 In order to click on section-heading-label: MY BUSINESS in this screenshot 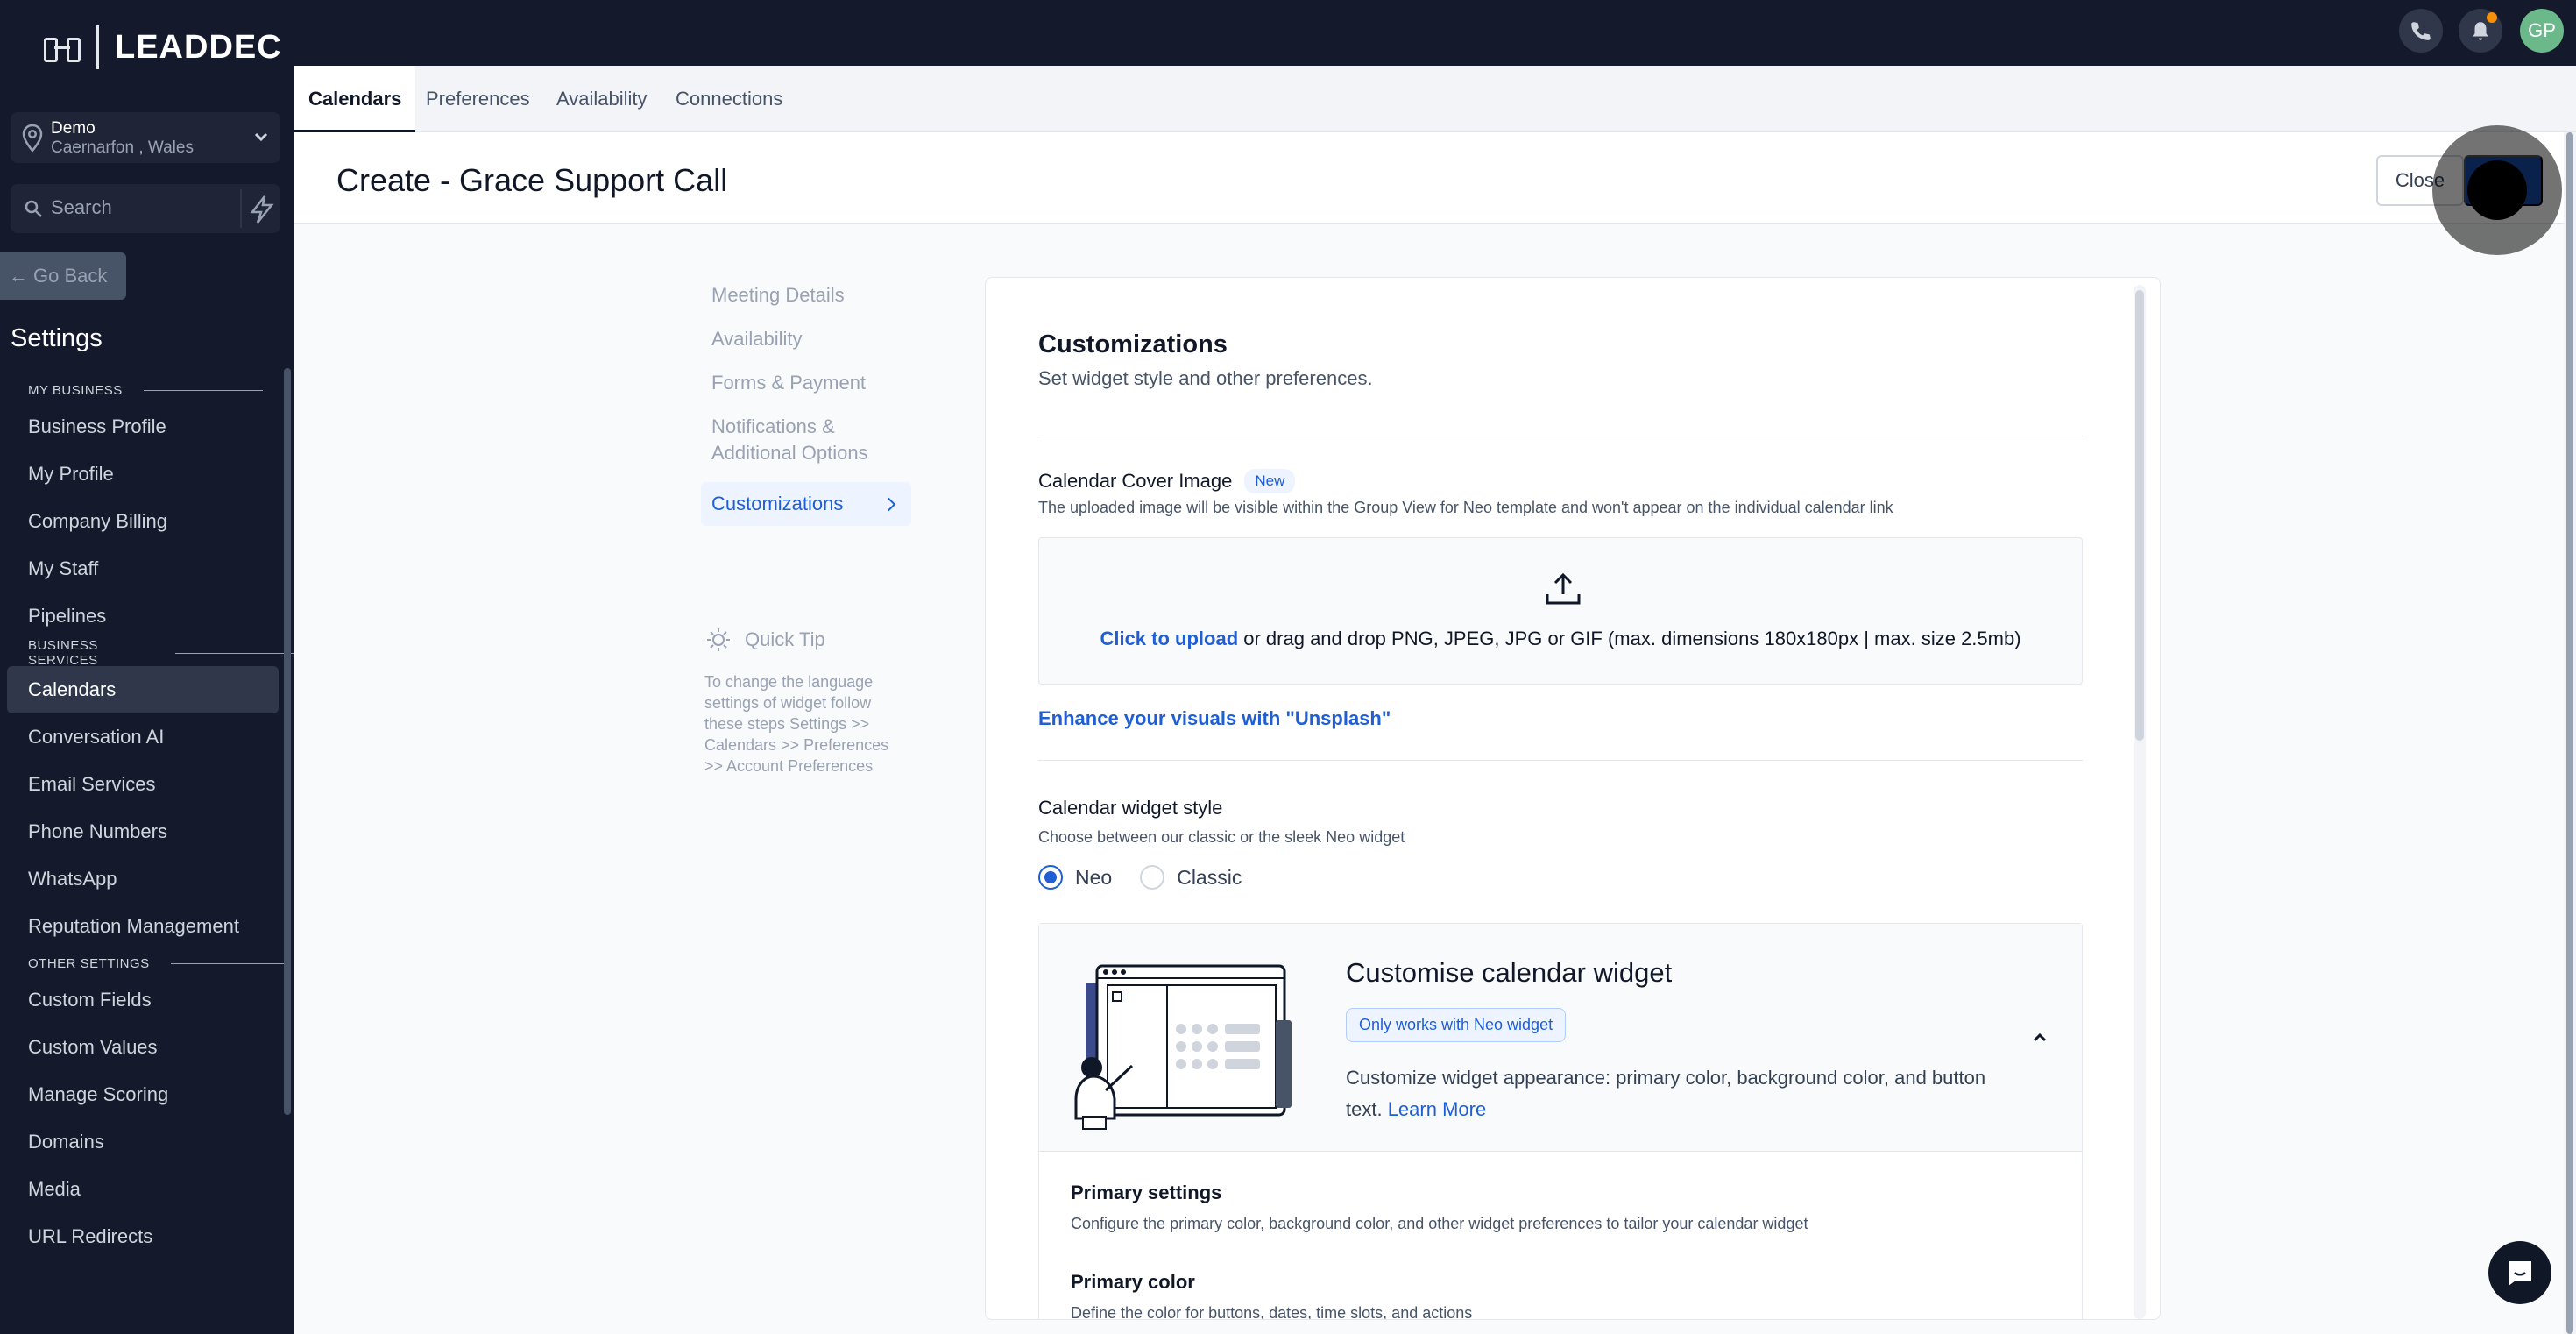, I will do `click(75, 390)`.